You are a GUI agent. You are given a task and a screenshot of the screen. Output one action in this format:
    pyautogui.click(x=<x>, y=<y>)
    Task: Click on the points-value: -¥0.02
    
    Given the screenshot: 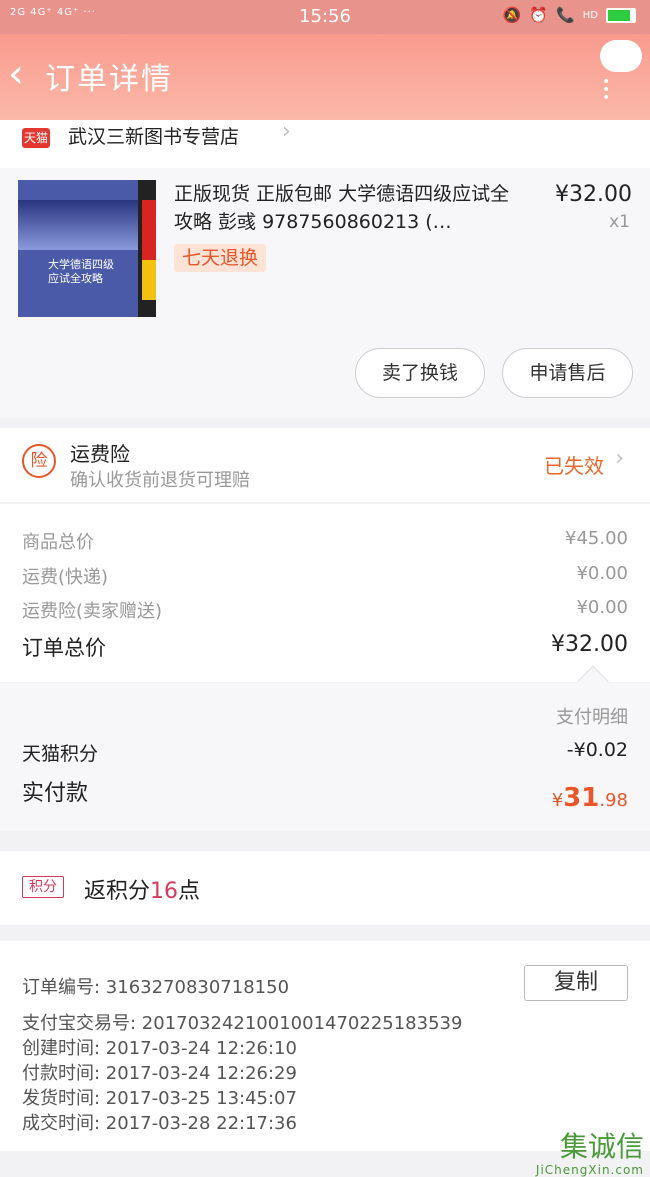 What is the action you would take?
    pyautogui.click(x=597, y=750)
    